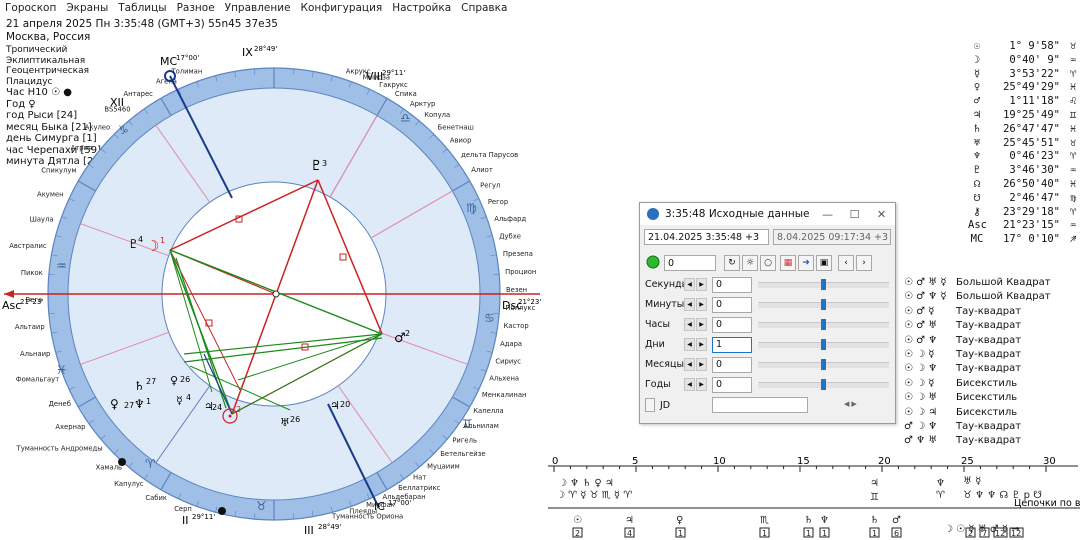  Describe the element at coordinates (846, 263) in the screenshot. I see `prev-icon: ‹` at that location.